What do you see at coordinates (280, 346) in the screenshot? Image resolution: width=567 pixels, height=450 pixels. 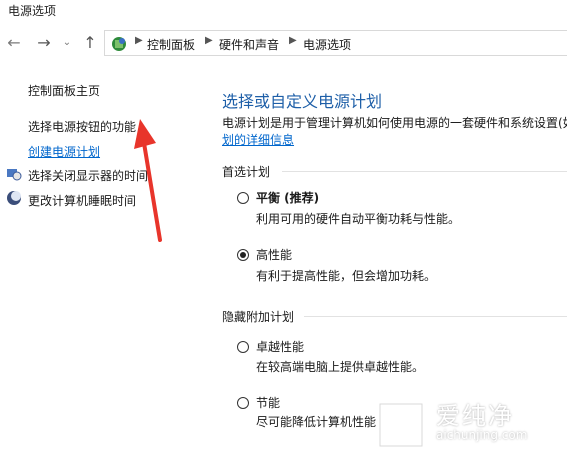 I see `plan-name-ultimate-performance: 卓越性能` at bounding box center [280, 346].